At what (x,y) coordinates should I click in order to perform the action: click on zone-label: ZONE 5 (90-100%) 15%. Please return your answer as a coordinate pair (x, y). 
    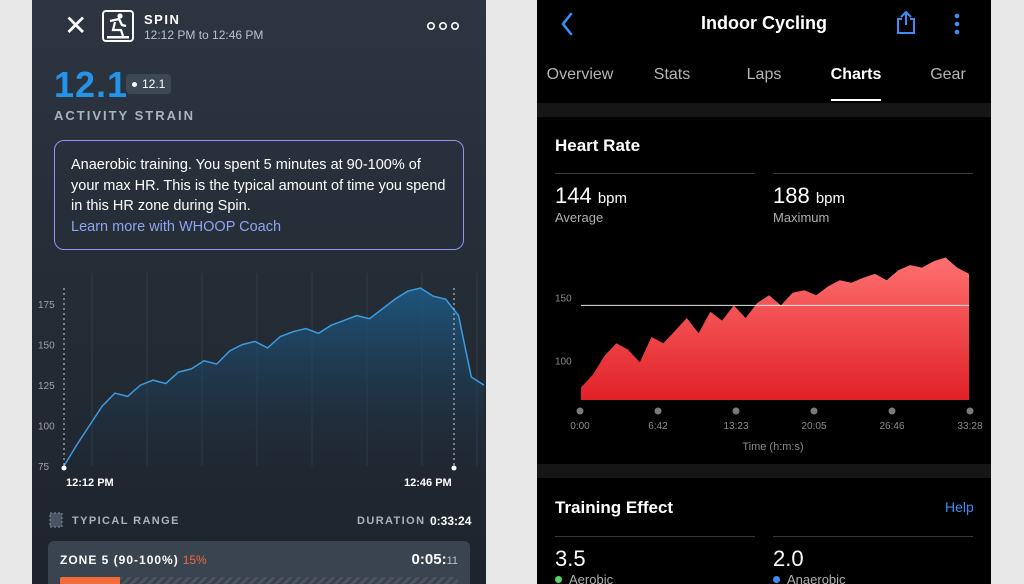
    Looking at the image, I should click on (133, 560).